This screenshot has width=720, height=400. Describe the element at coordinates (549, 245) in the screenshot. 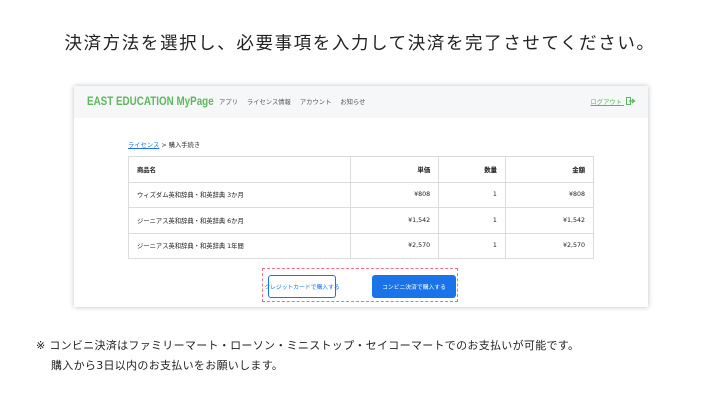

I see `cell-amount: ¥2,570` at that location.